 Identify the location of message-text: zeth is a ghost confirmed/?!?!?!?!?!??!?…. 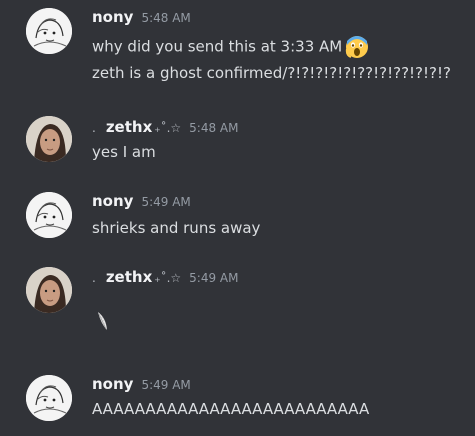
(271, 73).